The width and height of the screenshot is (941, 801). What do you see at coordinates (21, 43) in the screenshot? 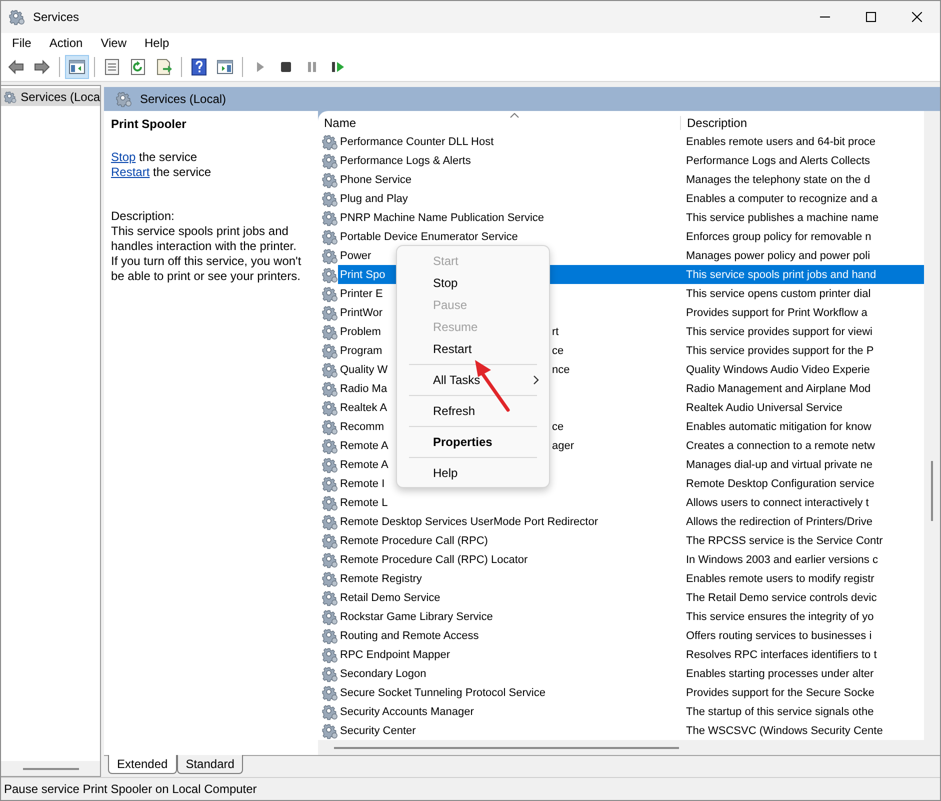
I see `menu-item: File` at bounding box center [21, 43].